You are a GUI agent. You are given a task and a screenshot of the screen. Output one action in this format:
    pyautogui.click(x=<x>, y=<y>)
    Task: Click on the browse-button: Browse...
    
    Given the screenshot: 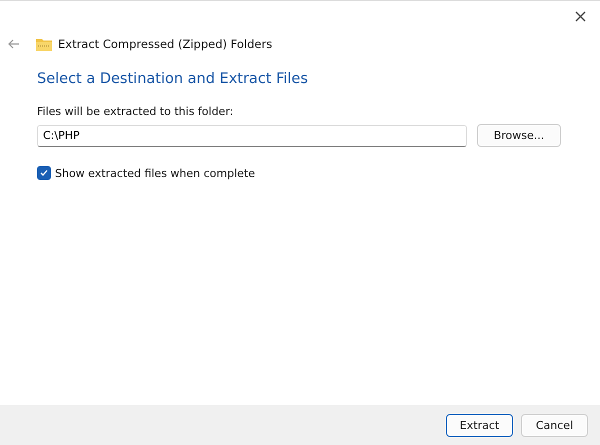 What is the action you would take?
    pyautogui.click(x=519, y=135)
    